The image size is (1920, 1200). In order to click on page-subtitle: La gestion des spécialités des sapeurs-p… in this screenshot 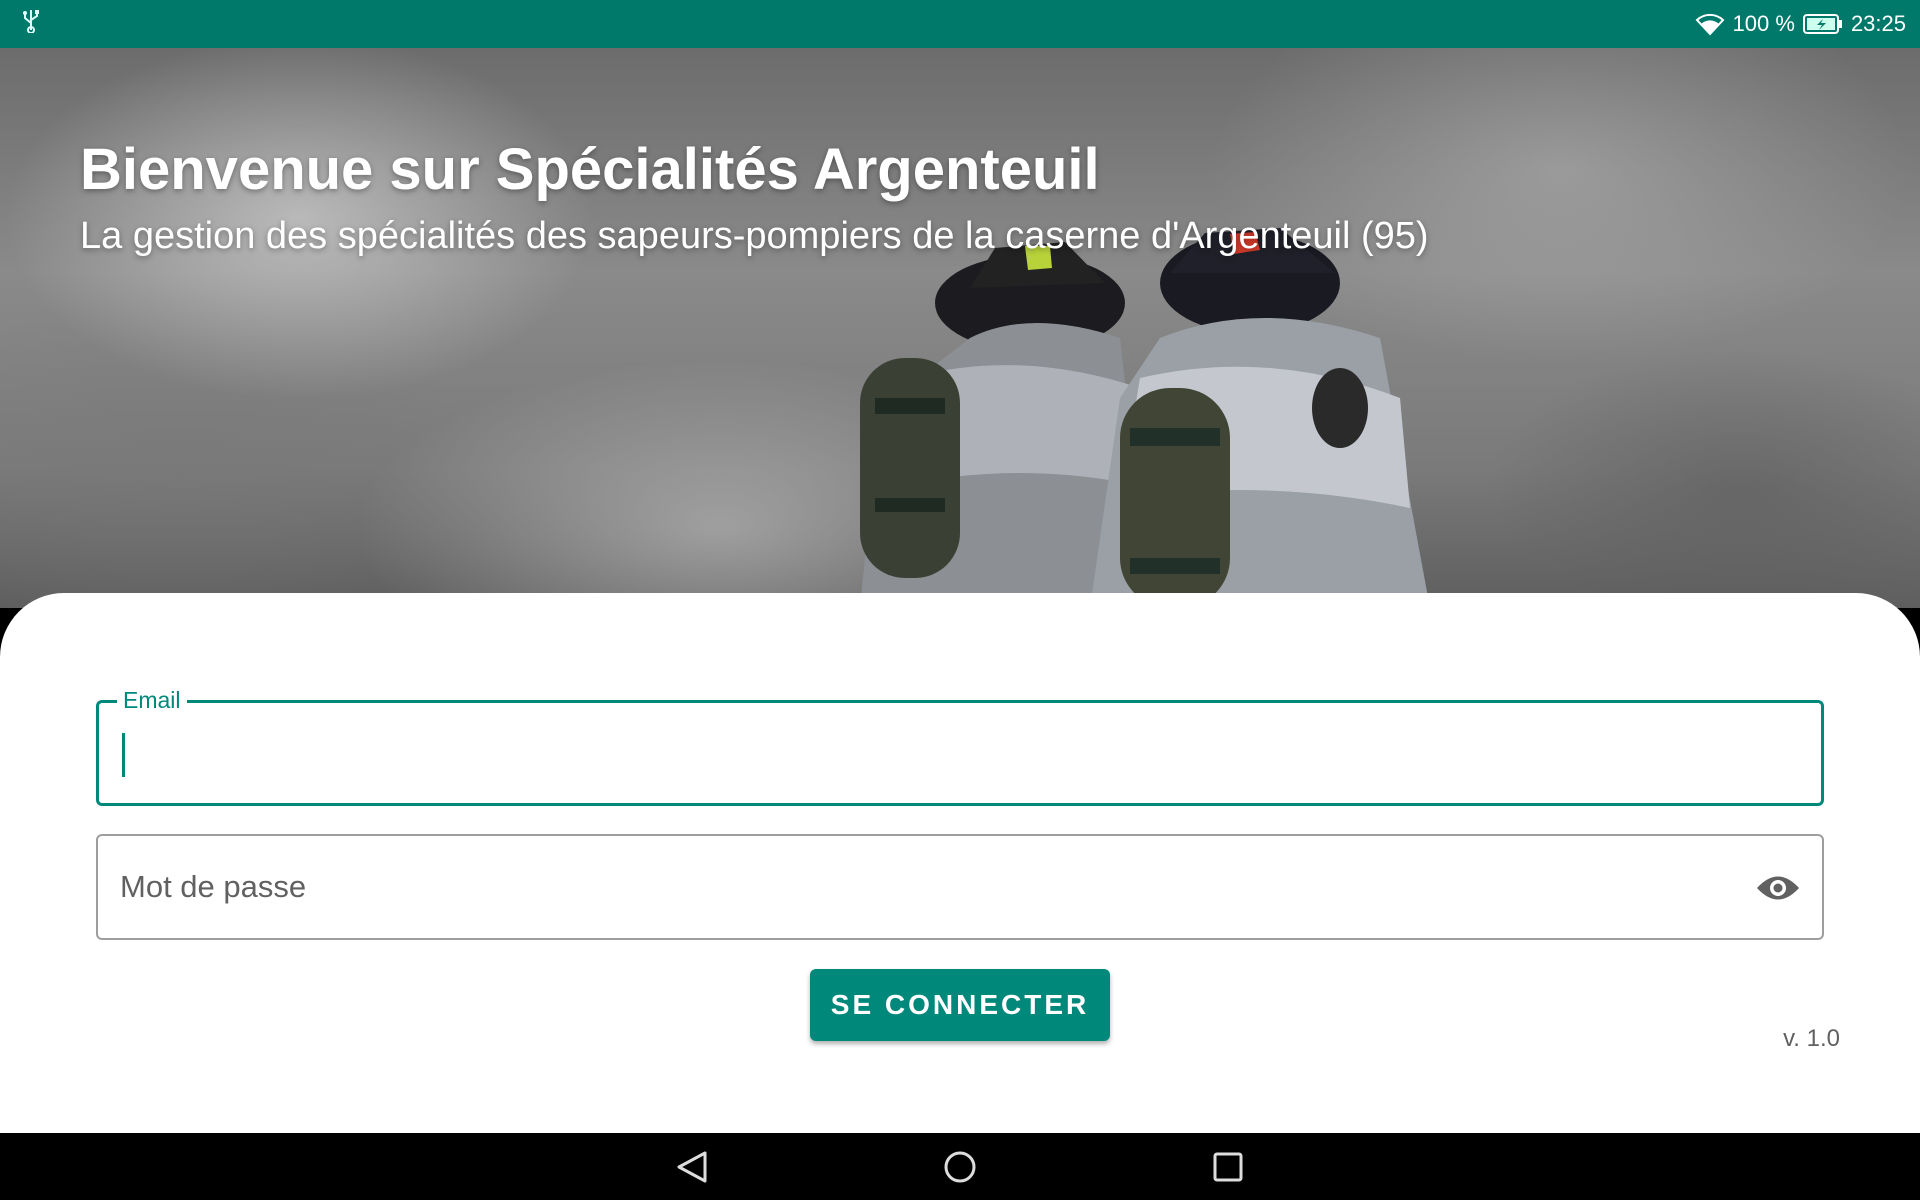, I will do `click(754, 236)`.